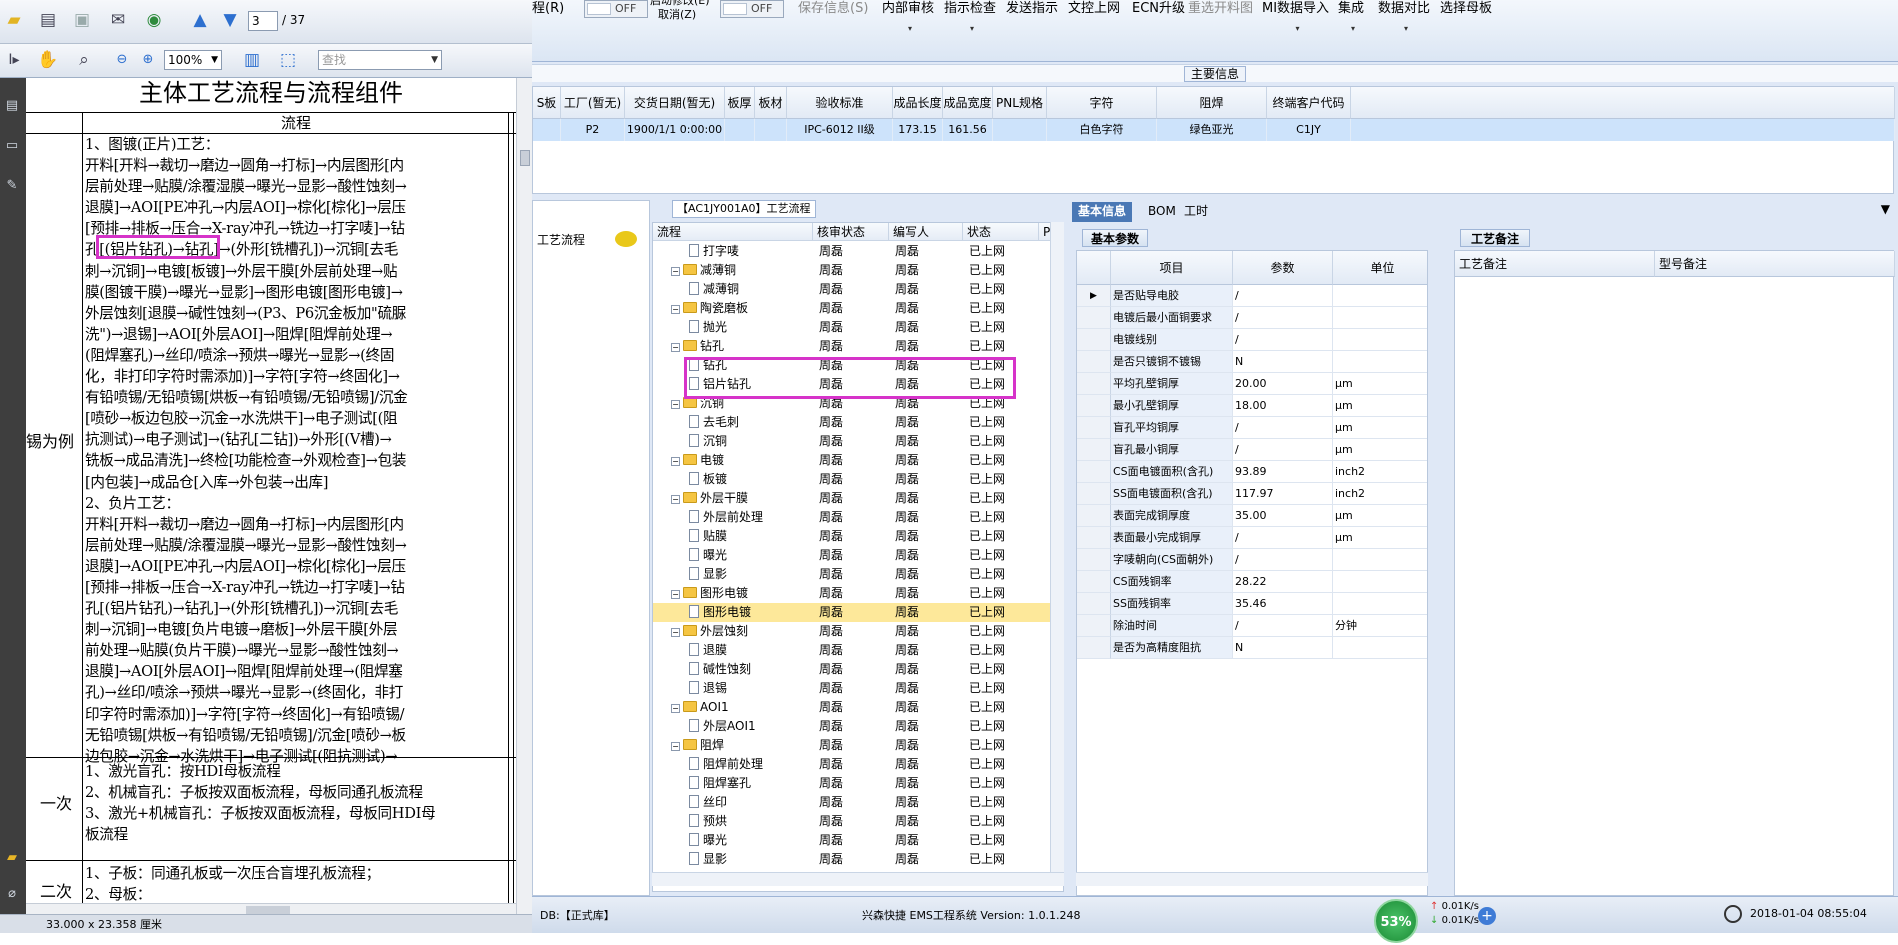  What do you see at coordinates (561, 239) in the screenshot?
I see `process-left-label: 工艺流程` at bounding box center [561, 239].